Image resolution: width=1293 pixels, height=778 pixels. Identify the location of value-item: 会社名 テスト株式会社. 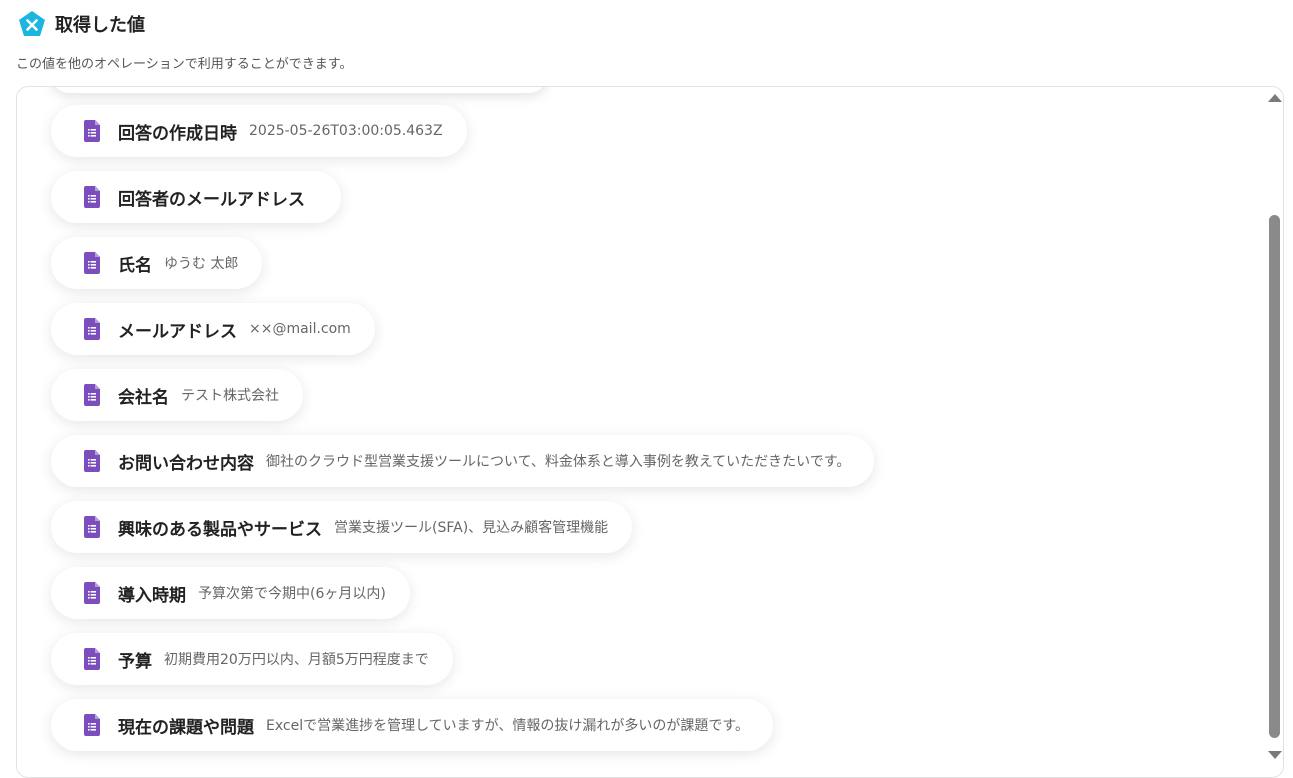
(177, 395).